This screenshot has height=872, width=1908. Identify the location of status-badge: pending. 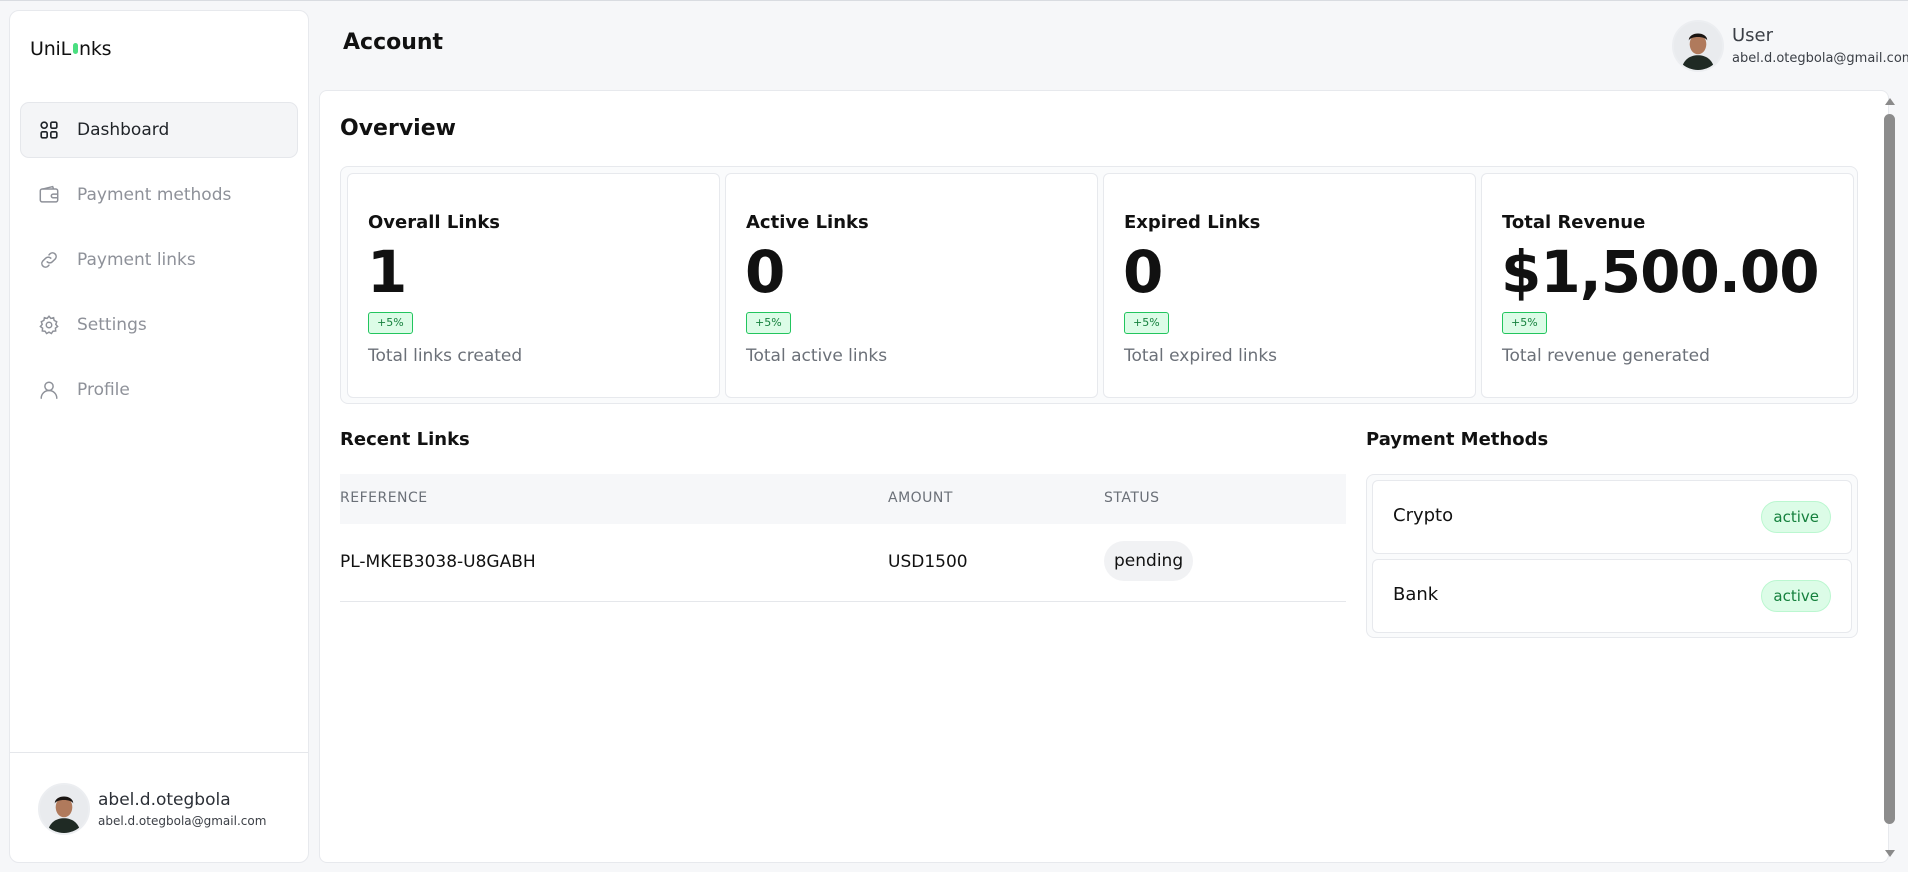
(1149, 561).